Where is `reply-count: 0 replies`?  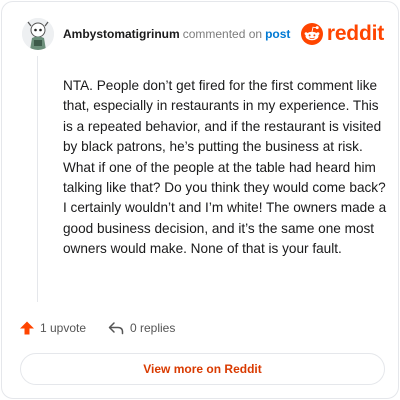
reply-count: 0 replies is located at coordinates (141, 328).